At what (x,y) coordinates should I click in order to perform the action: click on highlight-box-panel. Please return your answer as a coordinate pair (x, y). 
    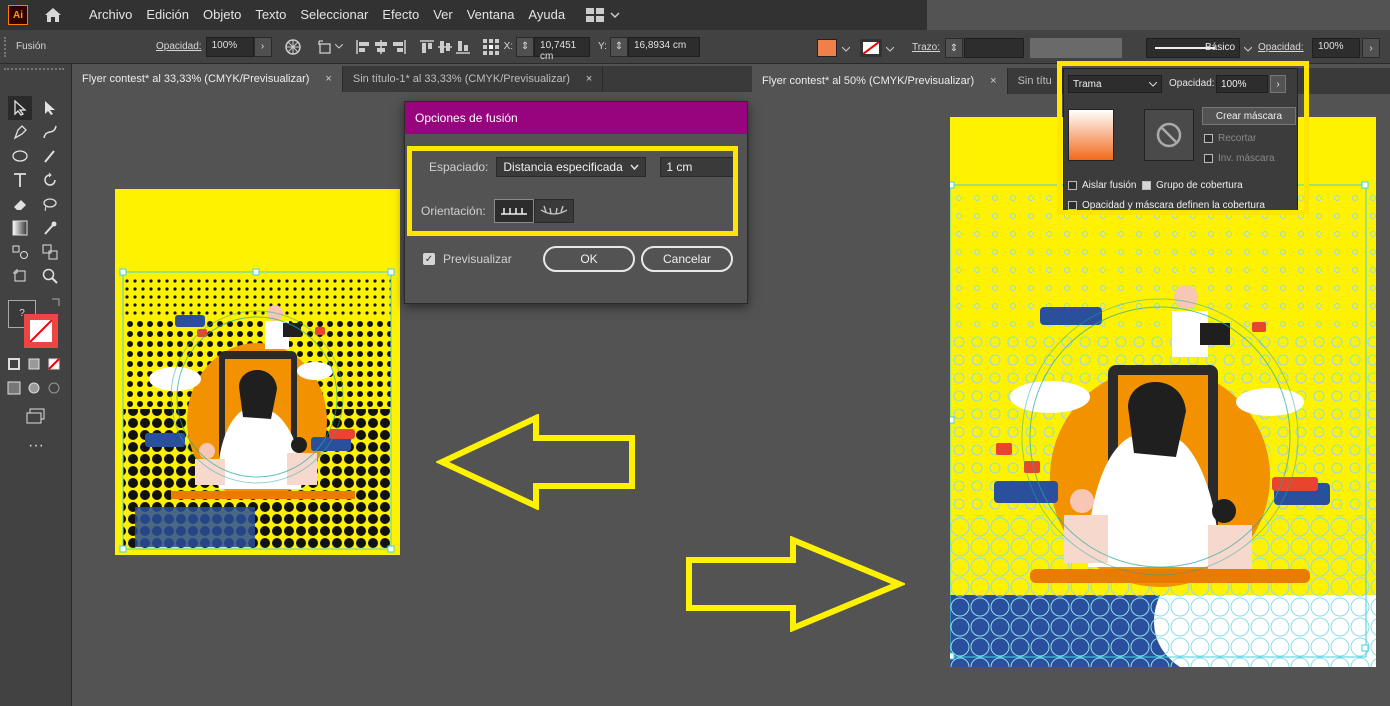
    Looking at the image, I should click on (1183, 138).